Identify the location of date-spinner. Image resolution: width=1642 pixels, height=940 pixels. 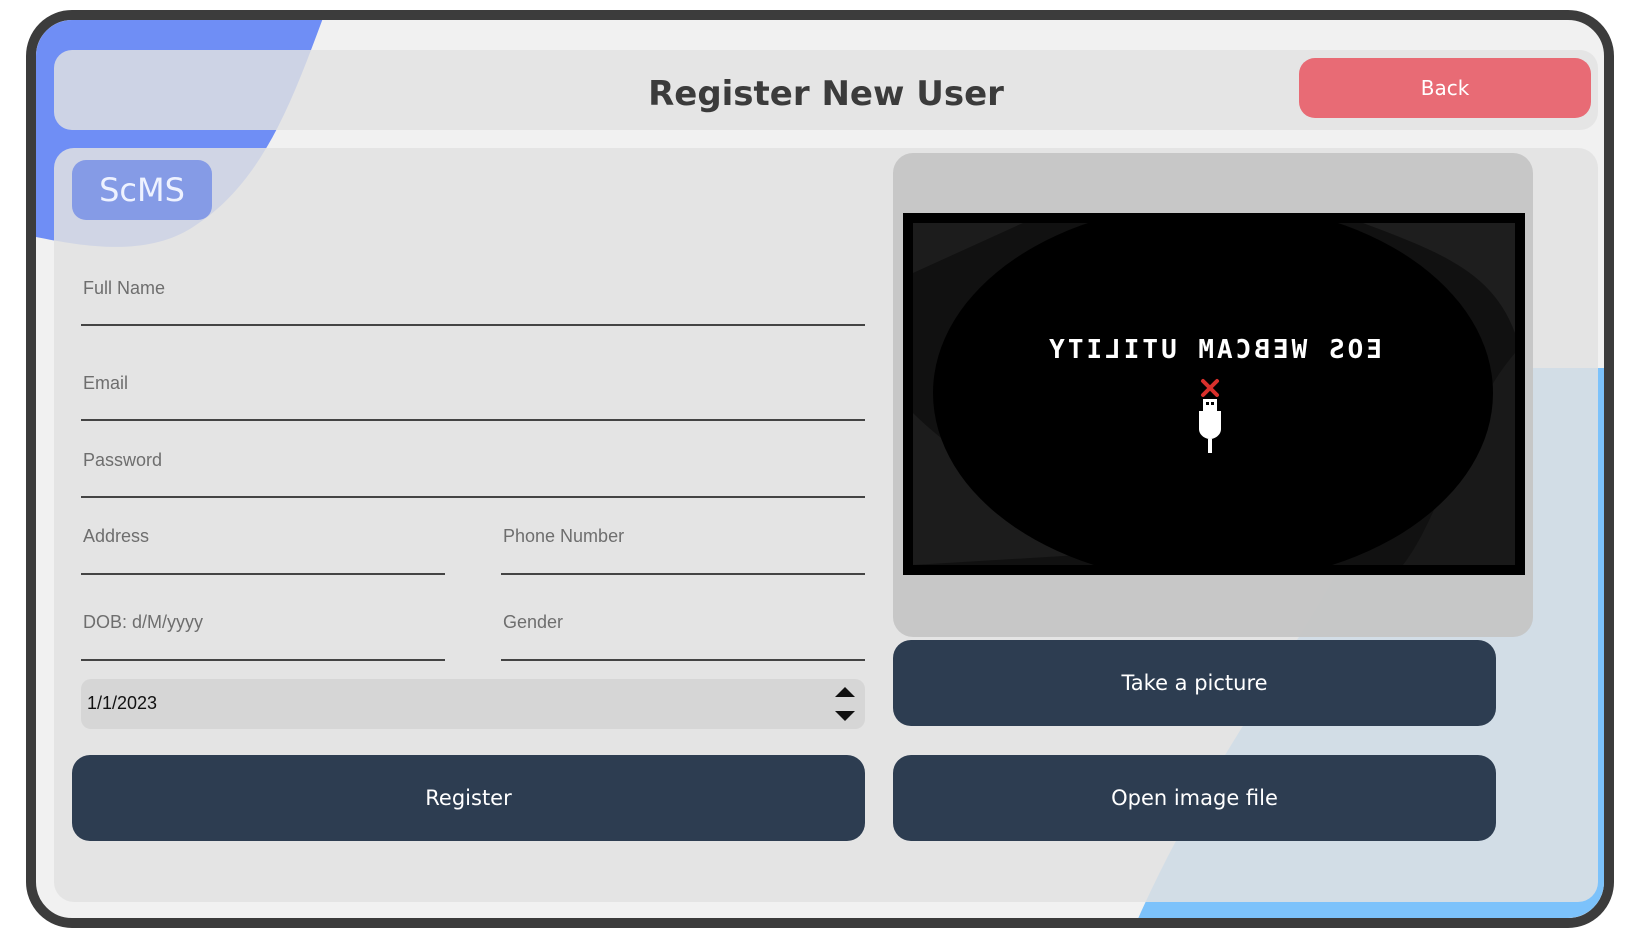
(845, 704).